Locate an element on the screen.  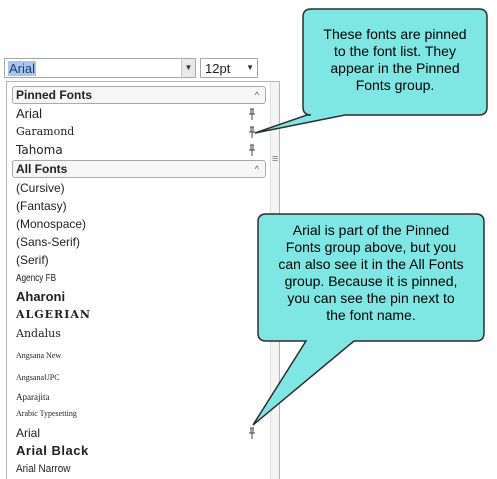
font-list-item: Arial is located at coordinates (135, 433).